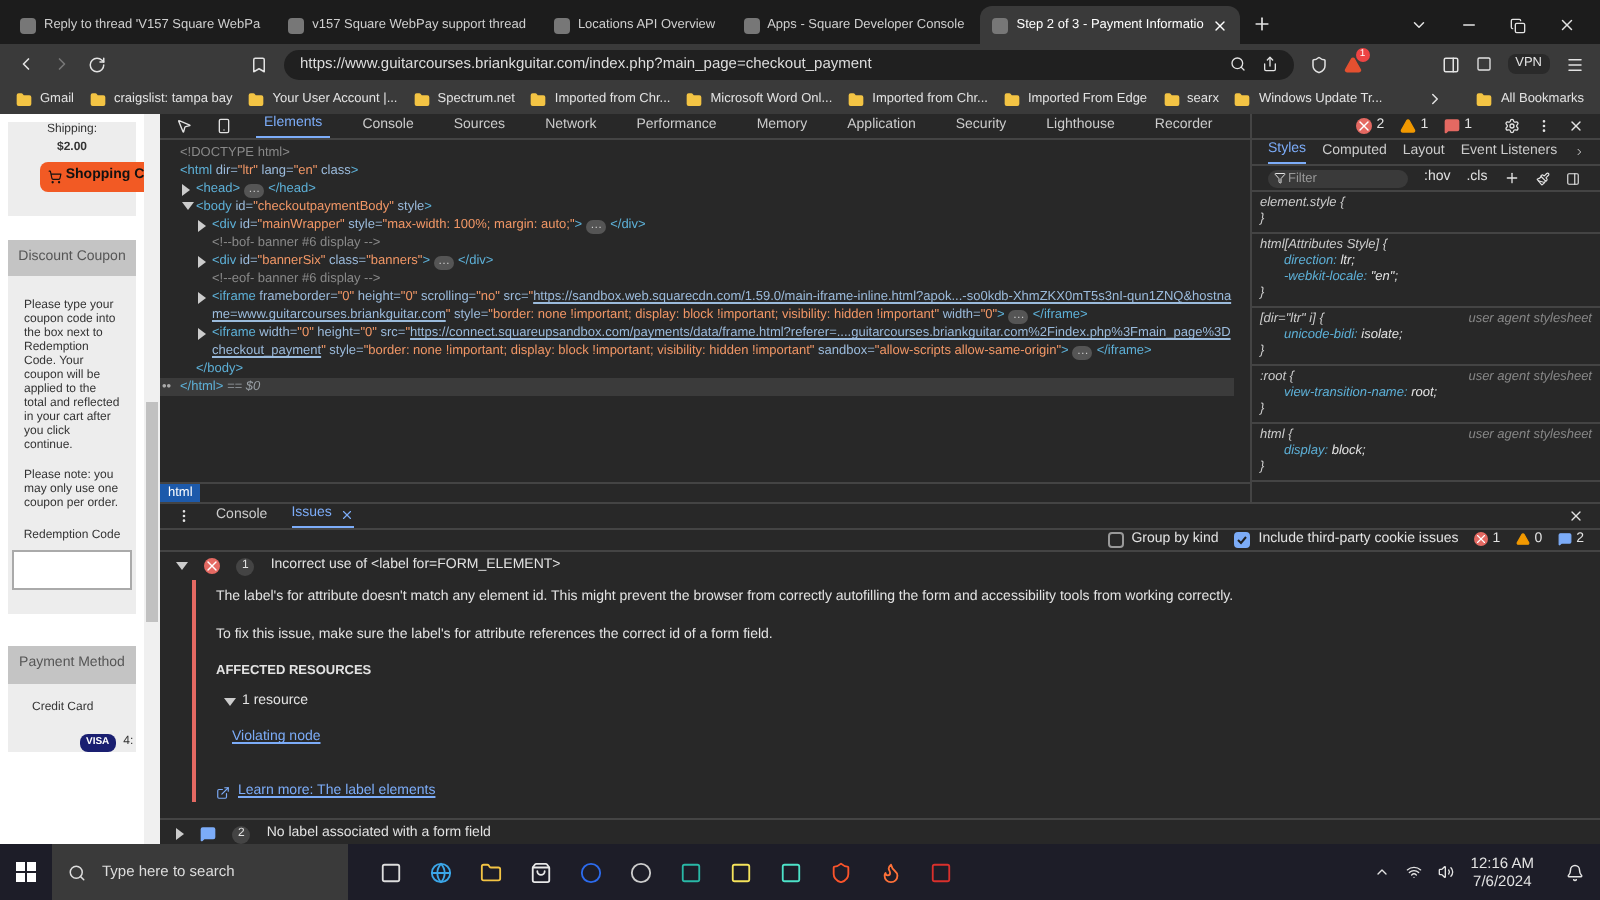 The height and width of the screenshot is (900, 1600). What do you see at coordinates (1269, 64) in the screenshot?
I see `share-icon` at bounding box center [1269, 64].